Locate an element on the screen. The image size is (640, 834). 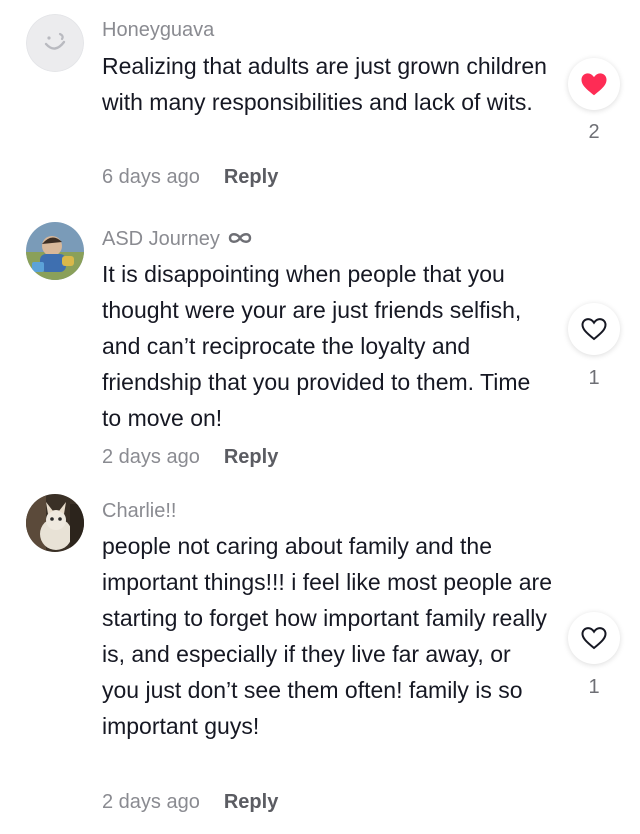
avatar is located at coordinates (55, 523).